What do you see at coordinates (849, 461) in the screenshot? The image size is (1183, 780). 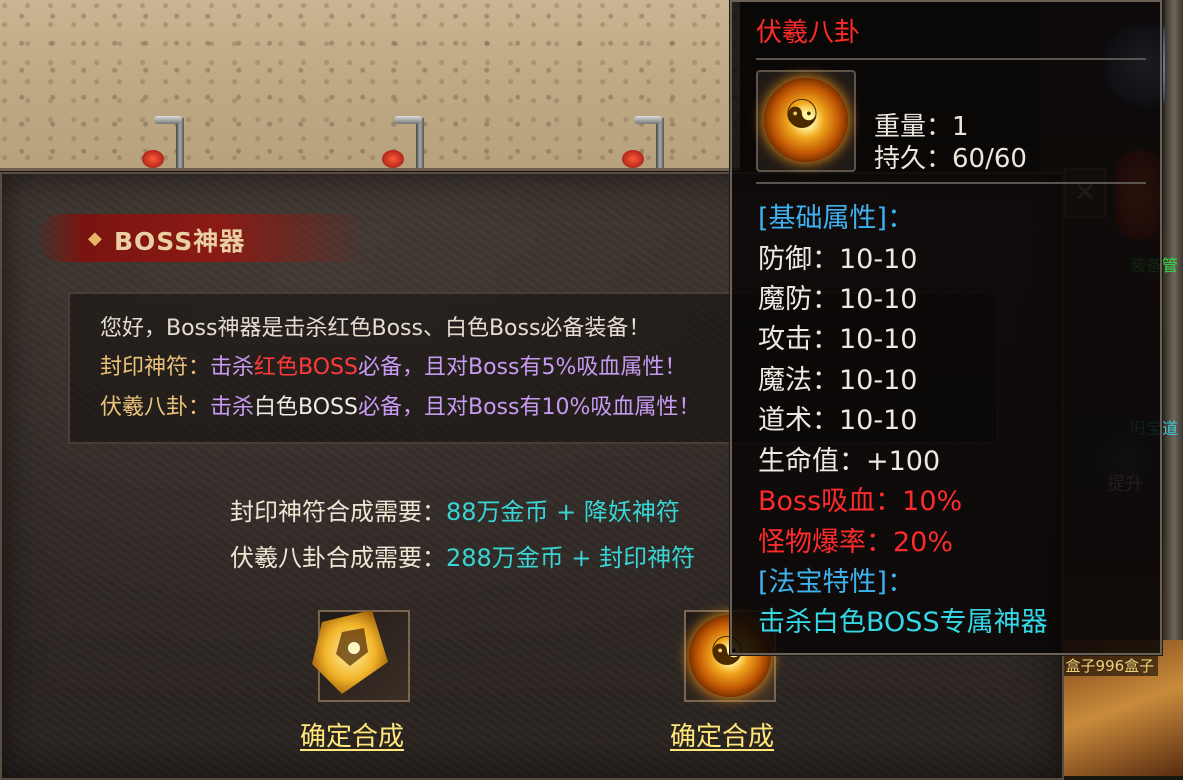 I see `stat-line: 生命值：+100` at bounding box center [849, 461].